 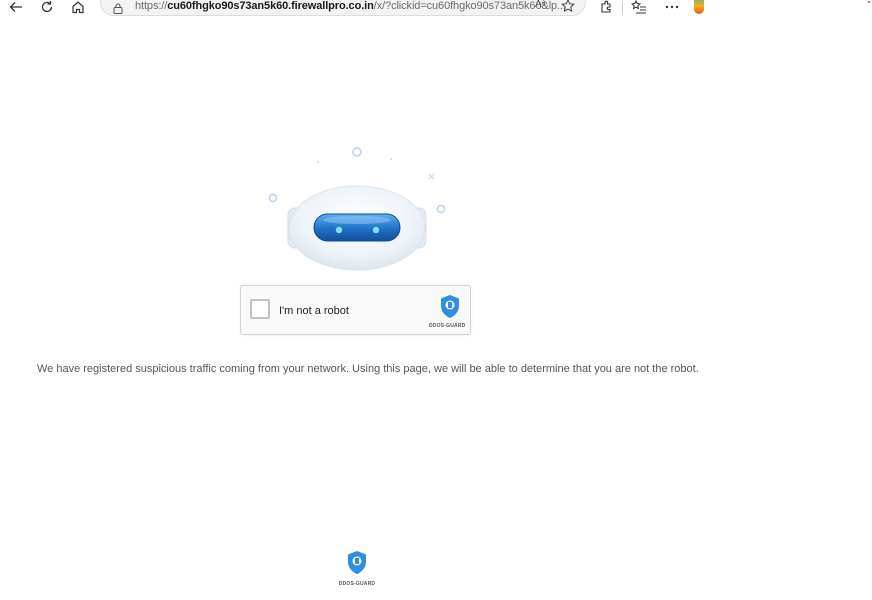 I want to click on more-button, so click(x=672, y=9).